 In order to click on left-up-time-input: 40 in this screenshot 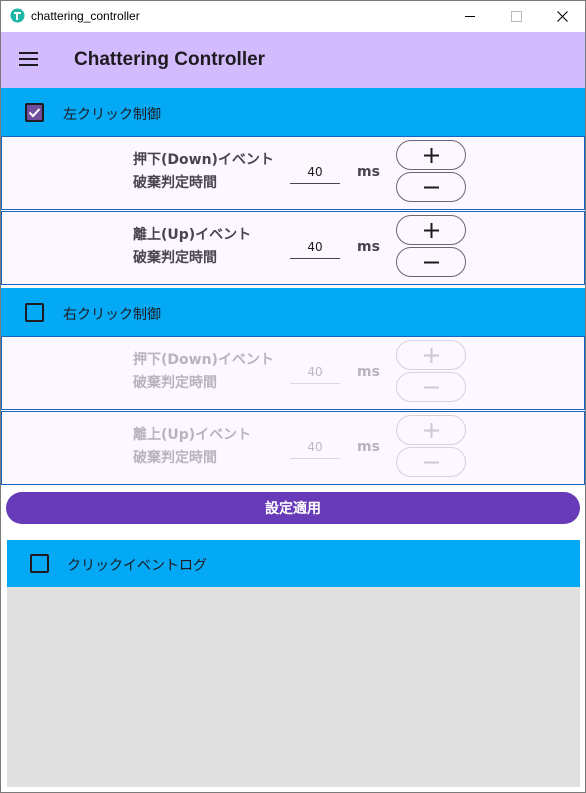, I will do `click(315, 247)`.